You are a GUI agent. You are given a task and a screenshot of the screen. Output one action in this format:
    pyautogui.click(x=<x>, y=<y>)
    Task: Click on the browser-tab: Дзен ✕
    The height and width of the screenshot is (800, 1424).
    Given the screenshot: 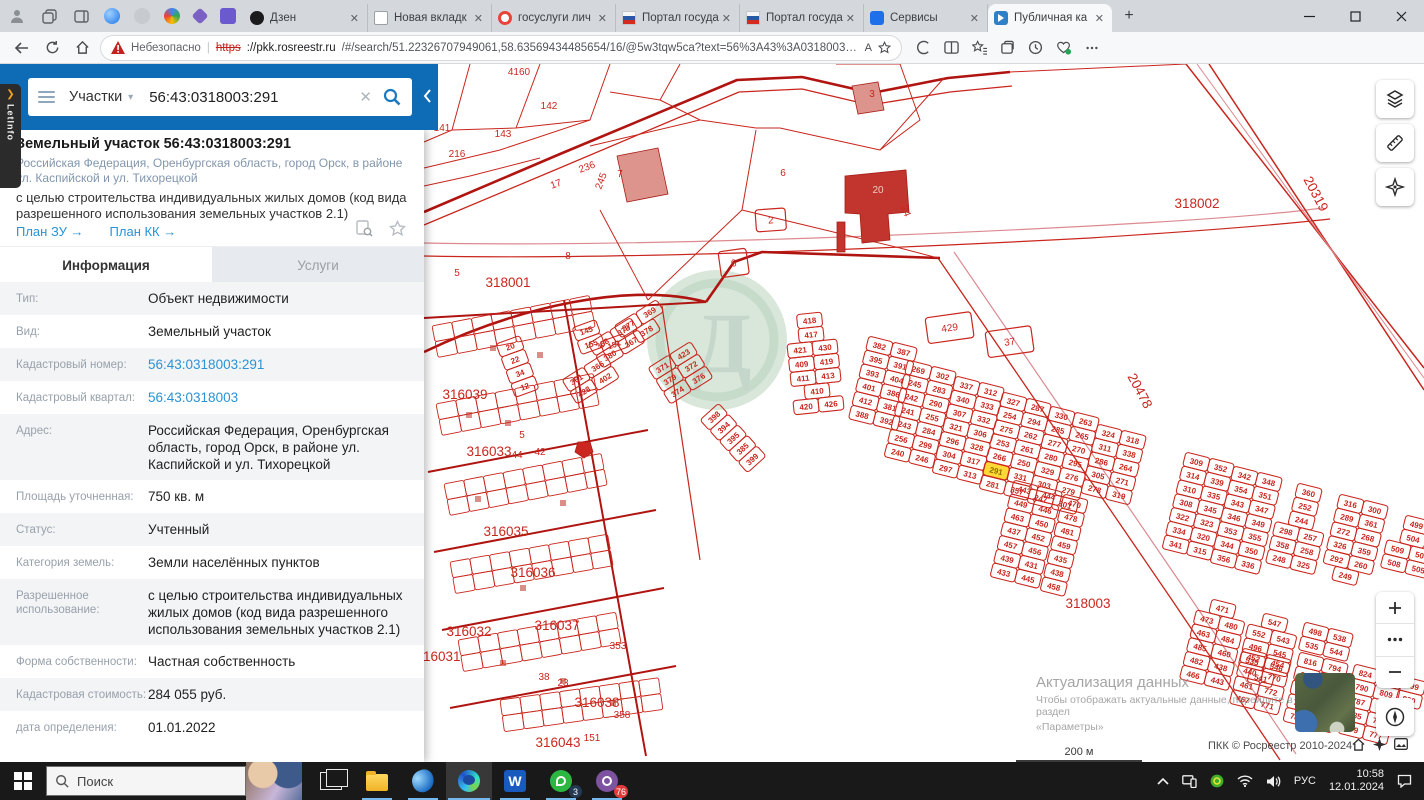 What is the action you would take?
    pyautogui.click(x=306, y=18)
    